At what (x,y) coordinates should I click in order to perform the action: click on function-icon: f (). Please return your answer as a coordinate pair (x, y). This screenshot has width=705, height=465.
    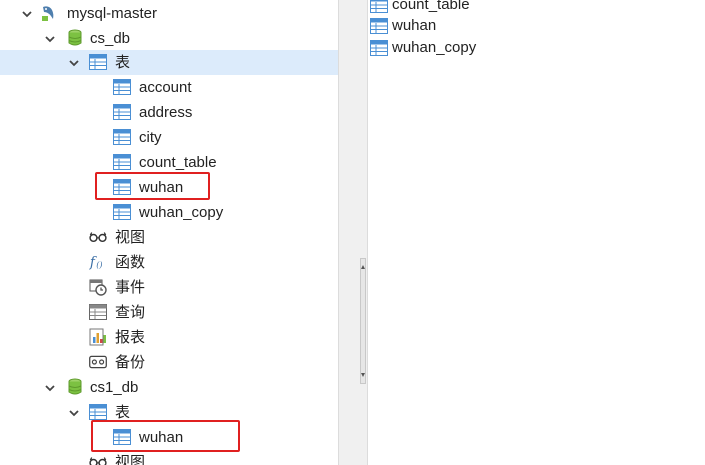
    Looking at the image, I should click on (98, 262).